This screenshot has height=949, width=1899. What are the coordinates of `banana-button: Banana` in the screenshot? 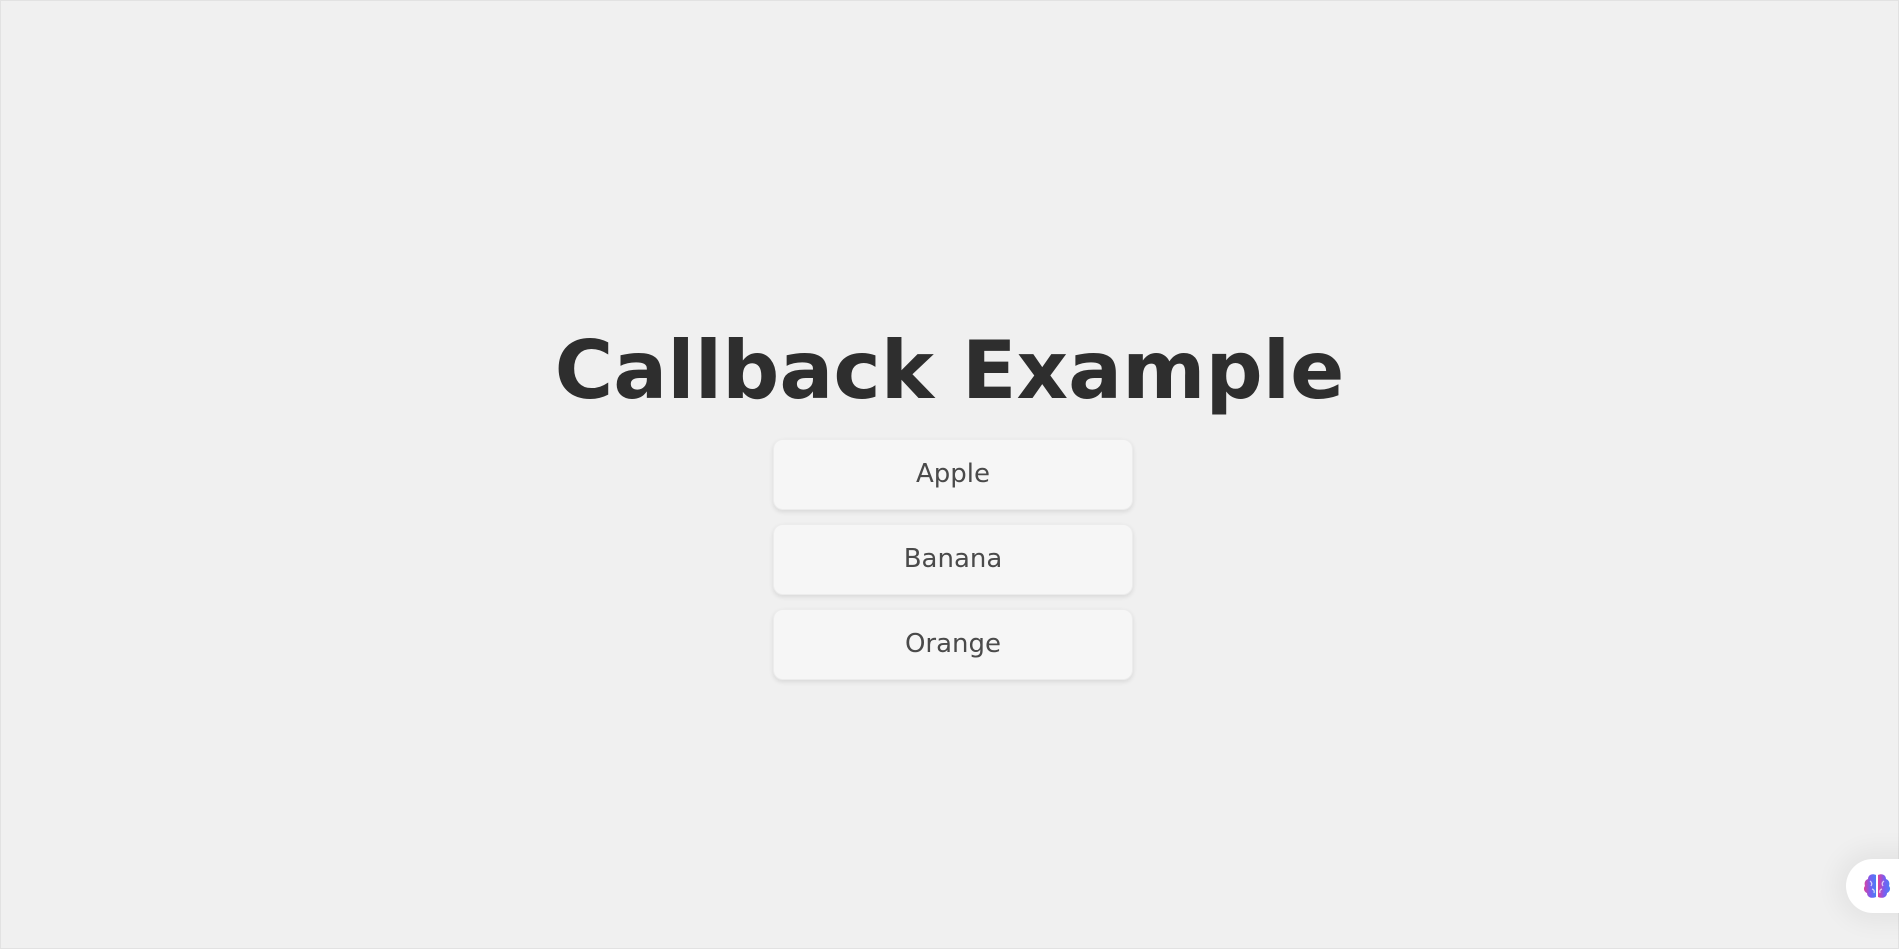 It's located at (953, 559).